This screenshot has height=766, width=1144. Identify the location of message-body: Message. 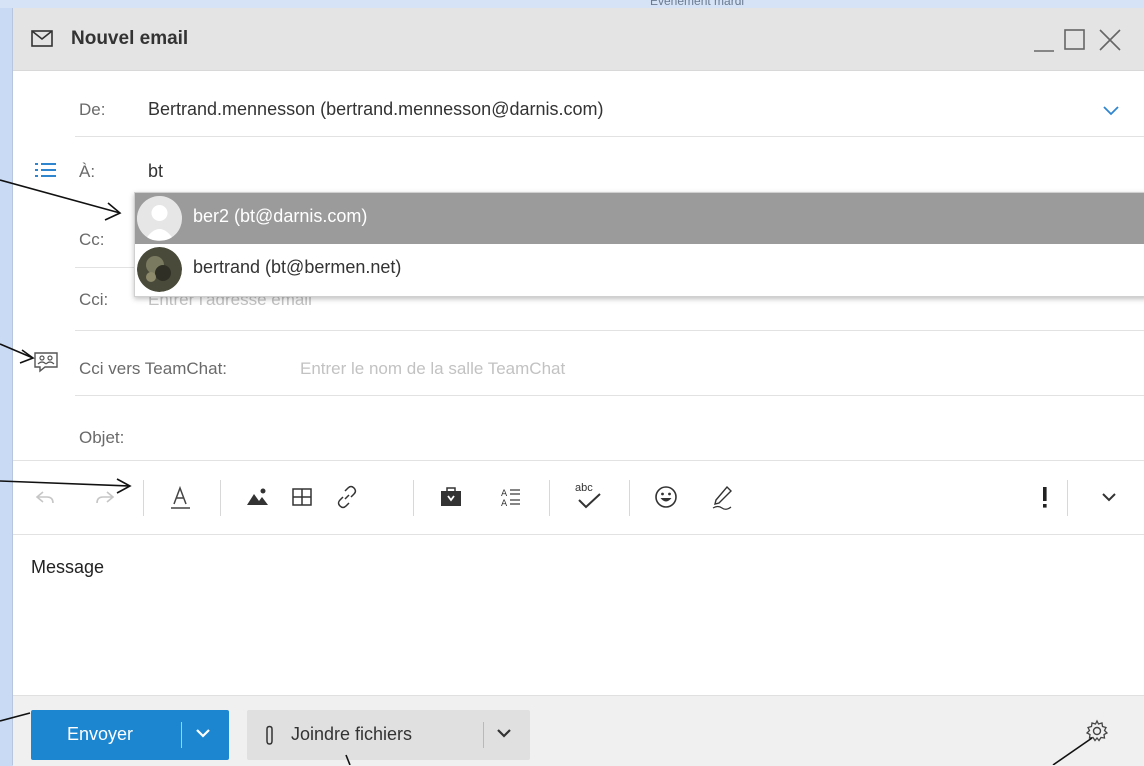
(67, 567).